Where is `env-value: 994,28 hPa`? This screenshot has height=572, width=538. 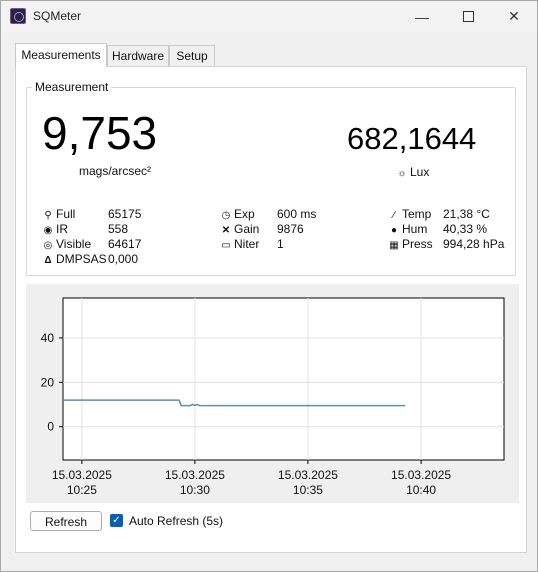
env-value: 994,28 hPa is located at coordinates (474, 244).